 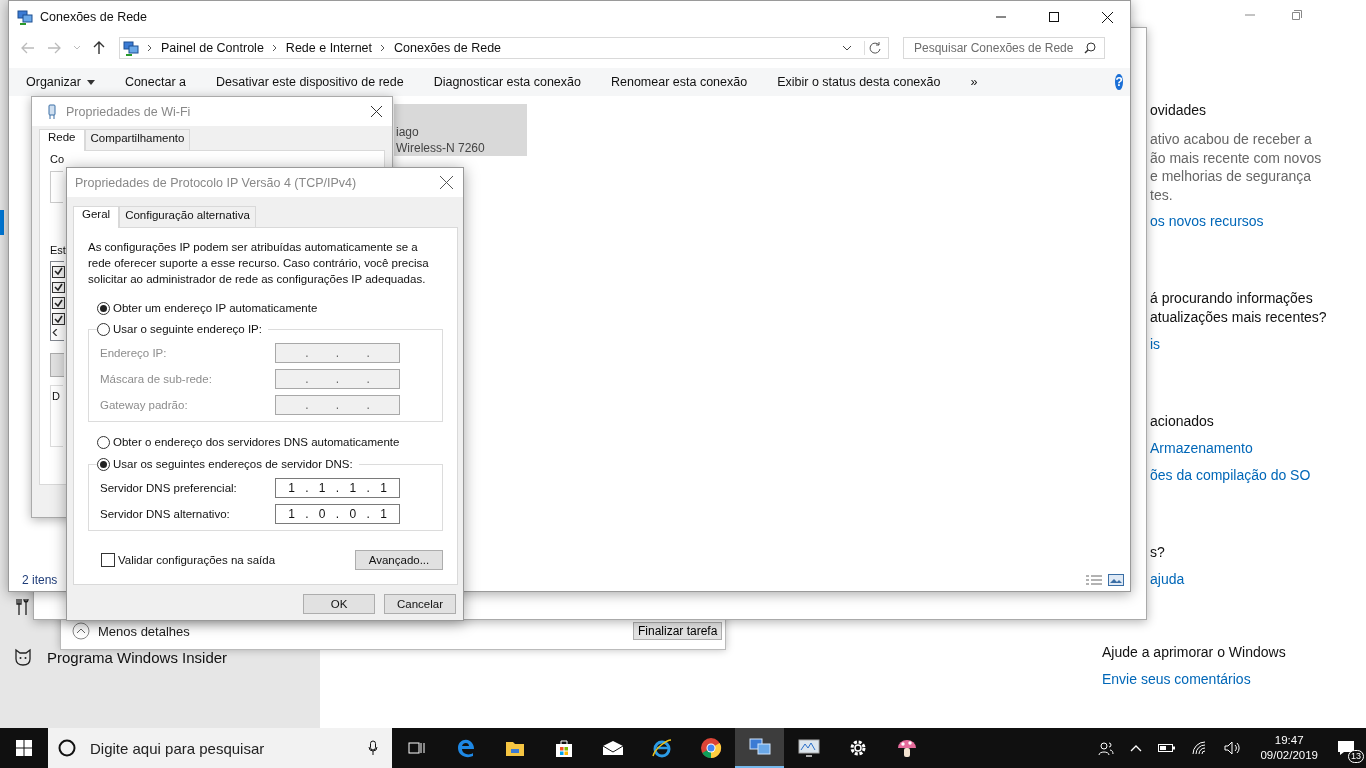 What do you see at coordinates (974, 82) in the screenshot?
I see `more-button: »` at bounding box center [974, 82].